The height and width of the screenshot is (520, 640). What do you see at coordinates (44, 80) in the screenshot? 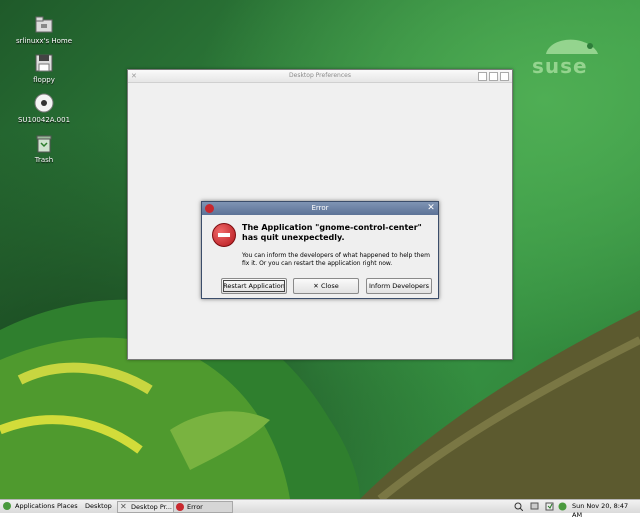
I see `desktop-icon-label: floppy` at bounding box center [44, 80].